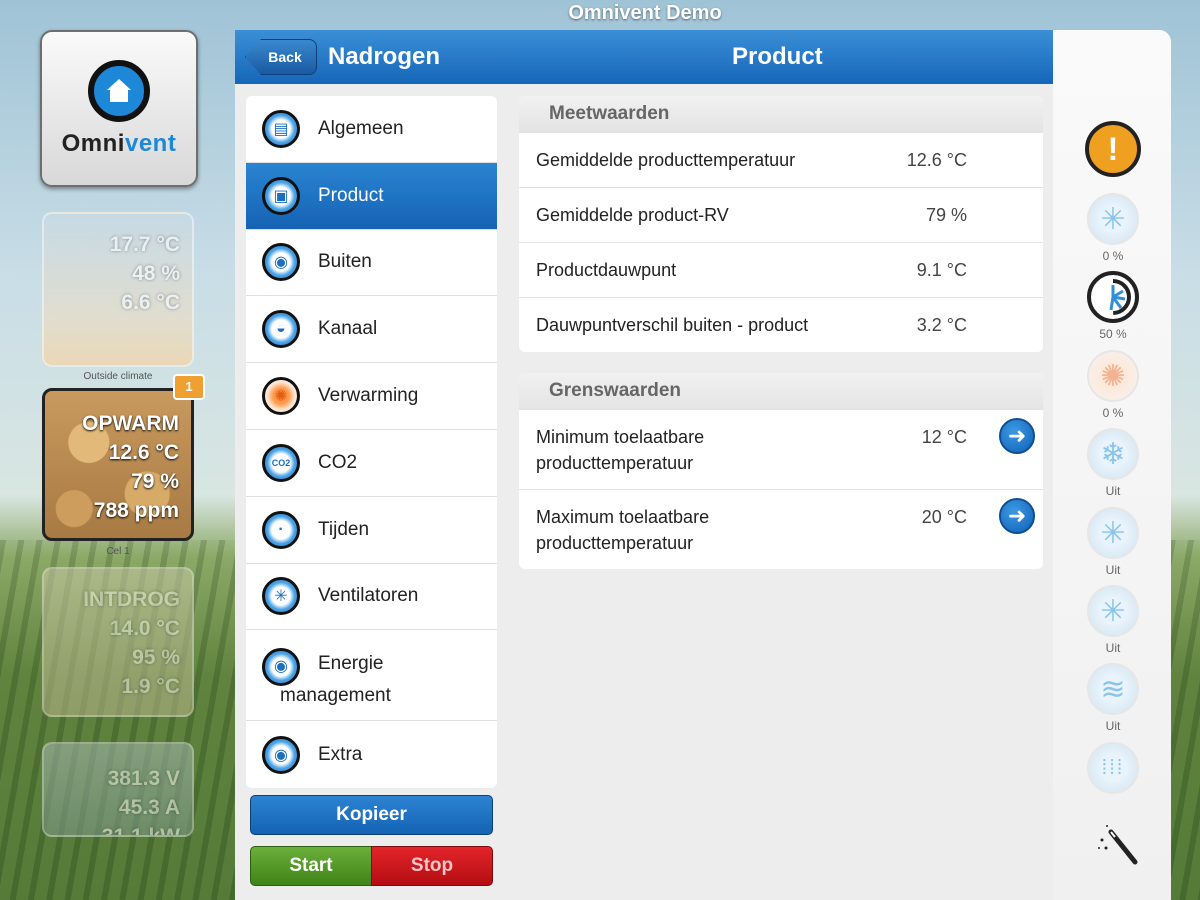  I want to click on stop-button: Stop, so click(432, 866).